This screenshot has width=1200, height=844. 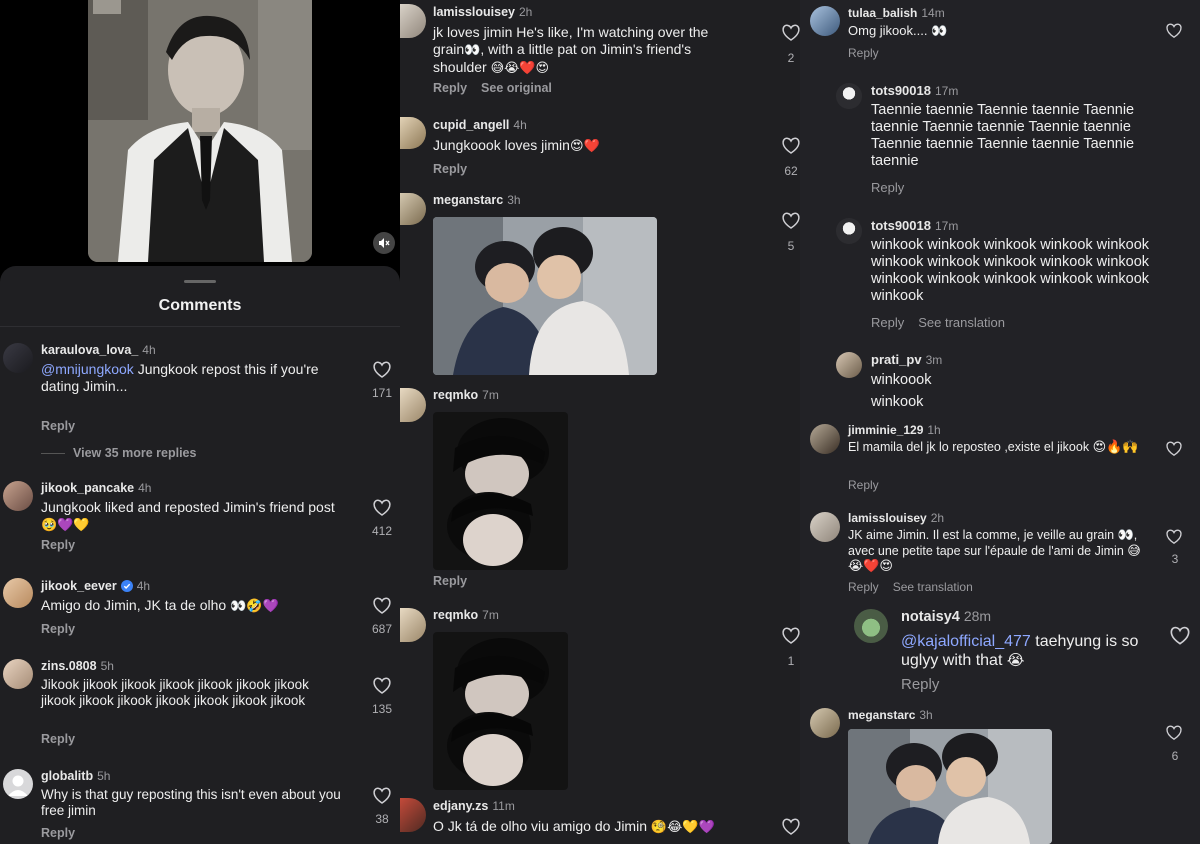 What do you see at coordinates (490, 395) in the screenshot?
I see `comment-time: 7m` at bounding box center [490, 395].